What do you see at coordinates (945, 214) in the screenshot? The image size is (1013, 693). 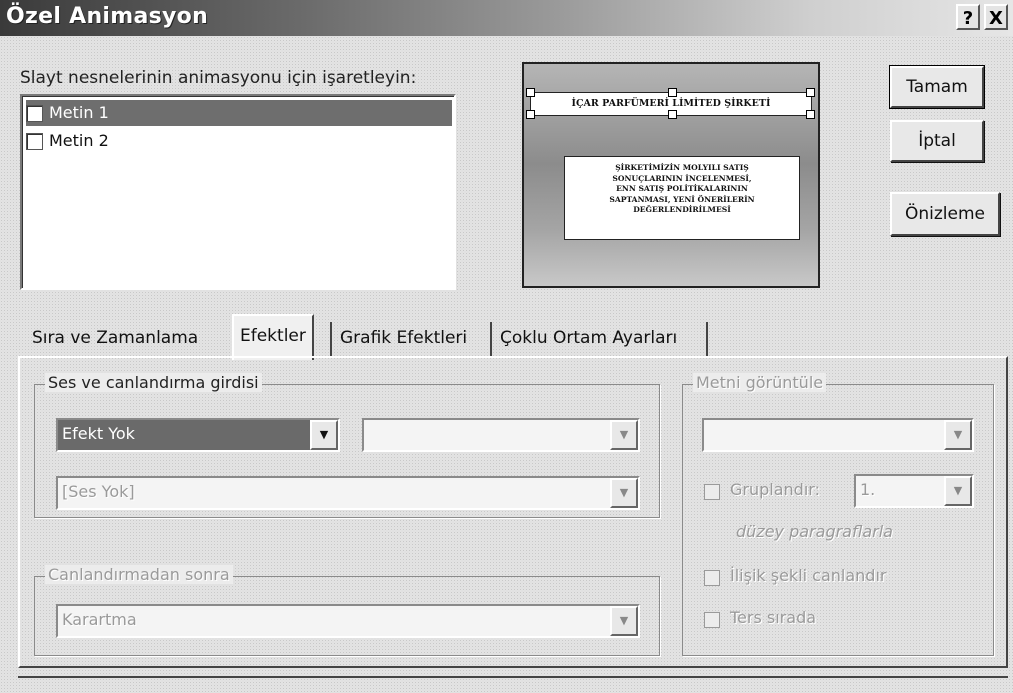 I see `preview-button: Önizleme` at bounding box center [945, 214].